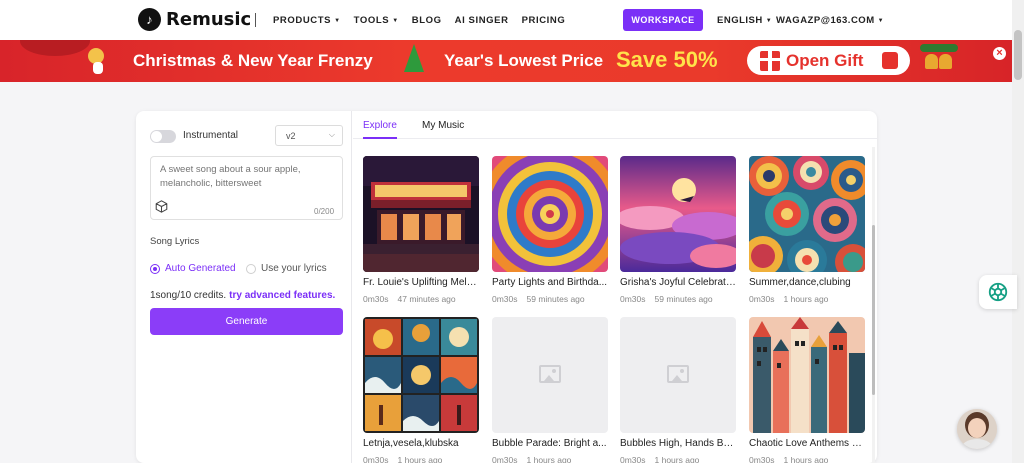 Image resolution: width=1024 pixels, height=463 pixels. Describe the element at coordinates (156, 136) in the screenshot. I see `toggle-knob` at that location.